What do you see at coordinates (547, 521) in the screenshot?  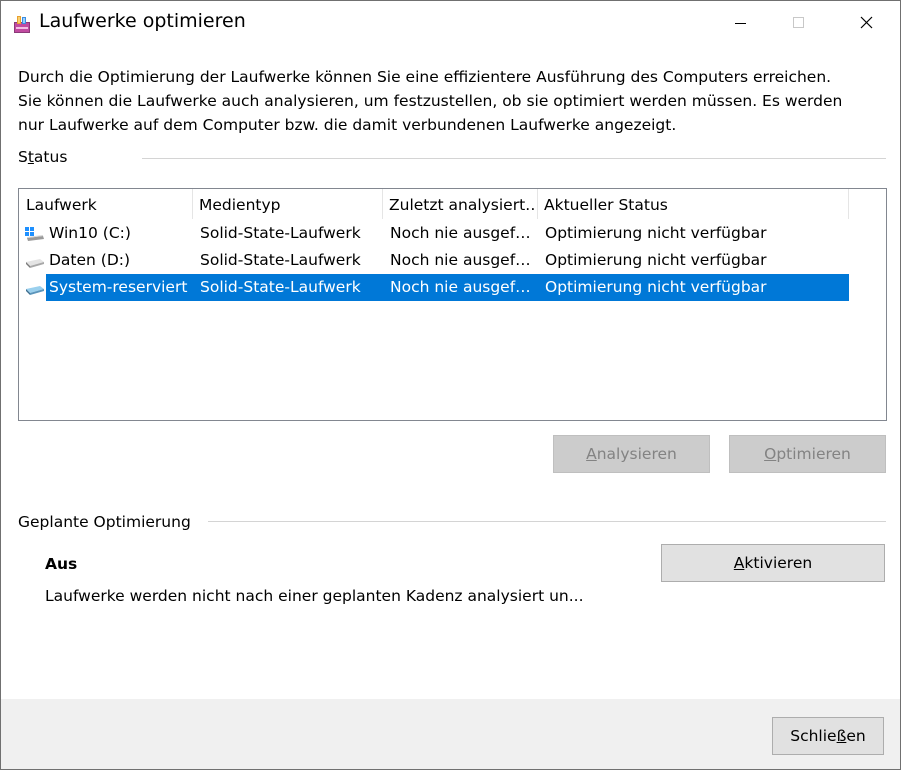 I see `schedule-group-divider` at bounding box center [547, 521].